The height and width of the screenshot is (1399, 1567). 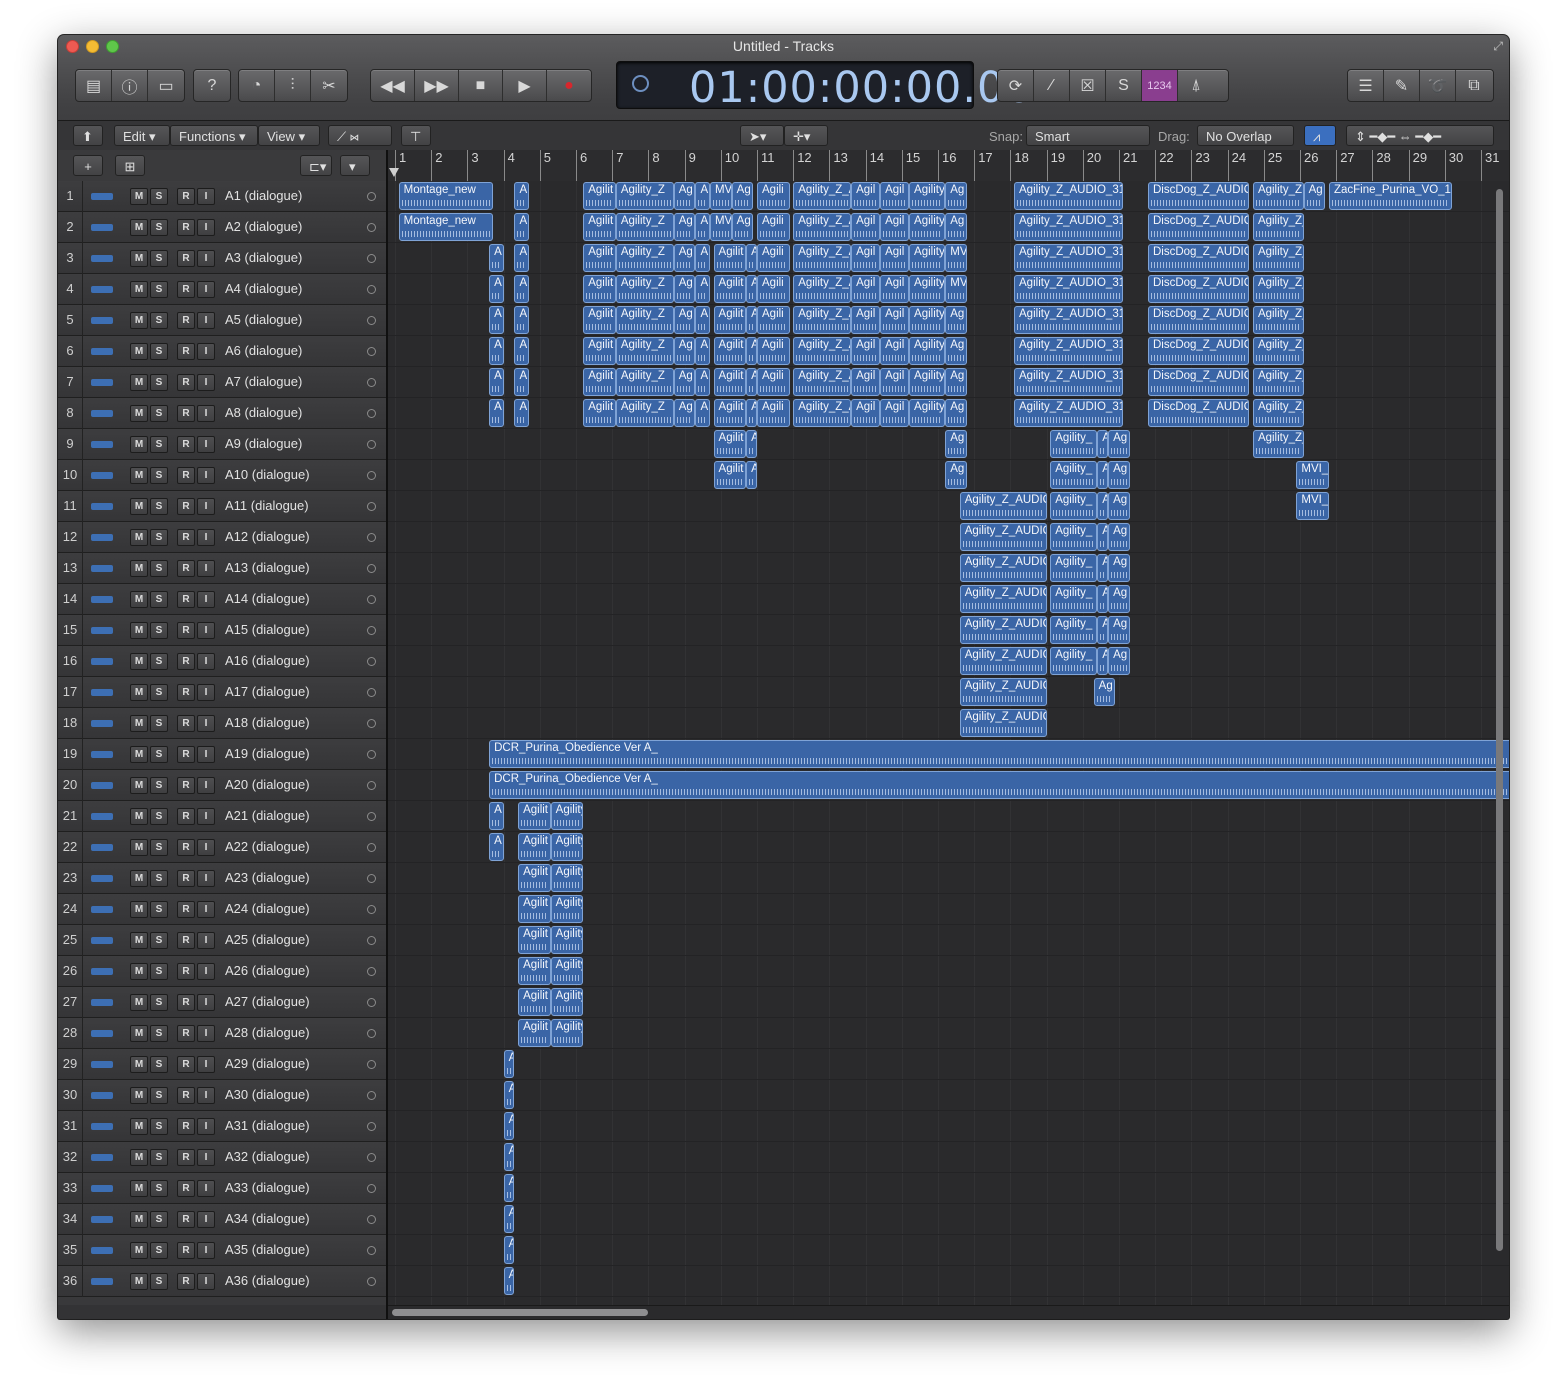 What do you see at coordinates (267, 1218) in the screenshot?
I see `track-name: A34 (dialogue)` at bounding box center [267, 1218].